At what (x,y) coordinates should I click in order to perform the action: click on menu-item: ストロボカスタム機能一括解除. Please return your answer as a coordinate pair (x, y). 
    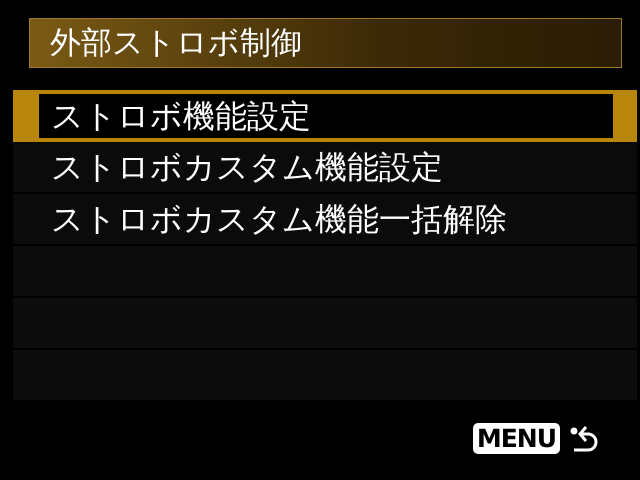
    Looking at the image, I should click on (325, 220).